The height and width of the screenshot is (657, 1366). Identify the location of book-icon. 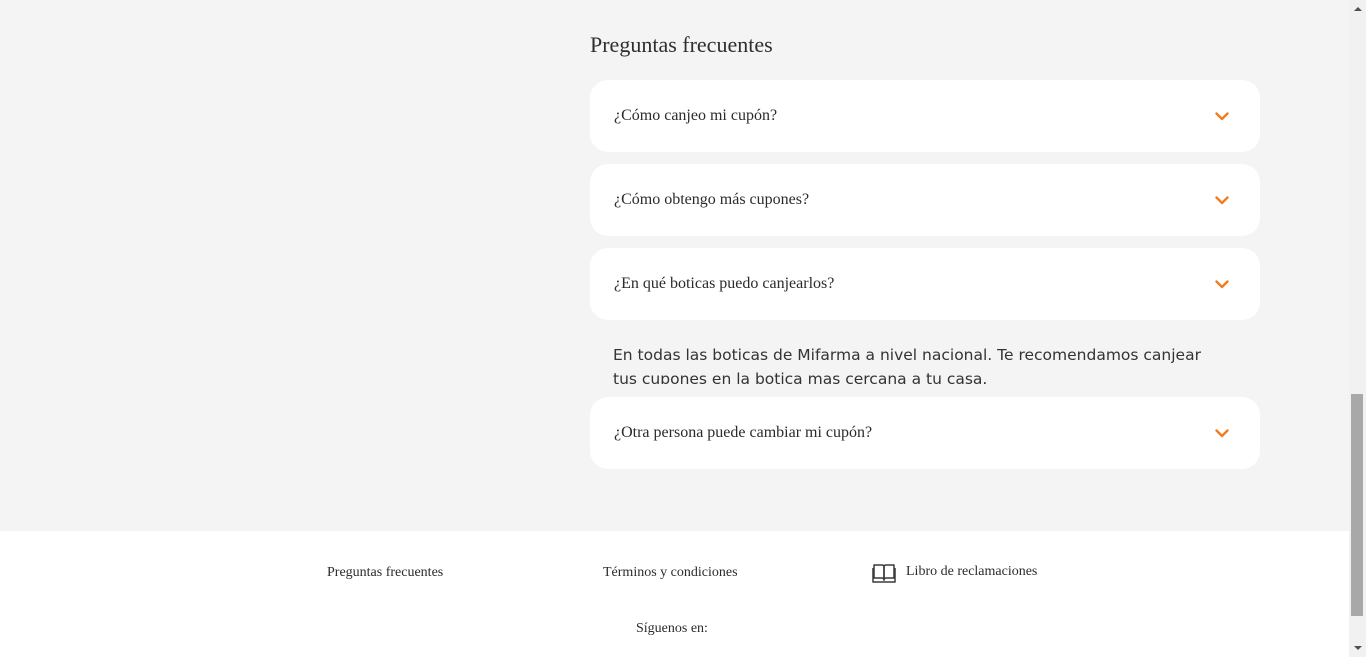
(884, 573).